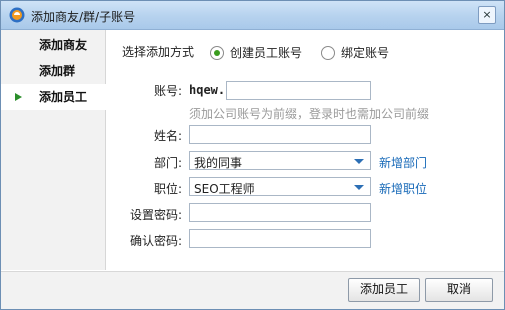 The image size is (505, 310). What do you see at coordinates (155, 215) in the screenshot?
I see `password-label: 设置密码:` at bounding box center [155, 215].